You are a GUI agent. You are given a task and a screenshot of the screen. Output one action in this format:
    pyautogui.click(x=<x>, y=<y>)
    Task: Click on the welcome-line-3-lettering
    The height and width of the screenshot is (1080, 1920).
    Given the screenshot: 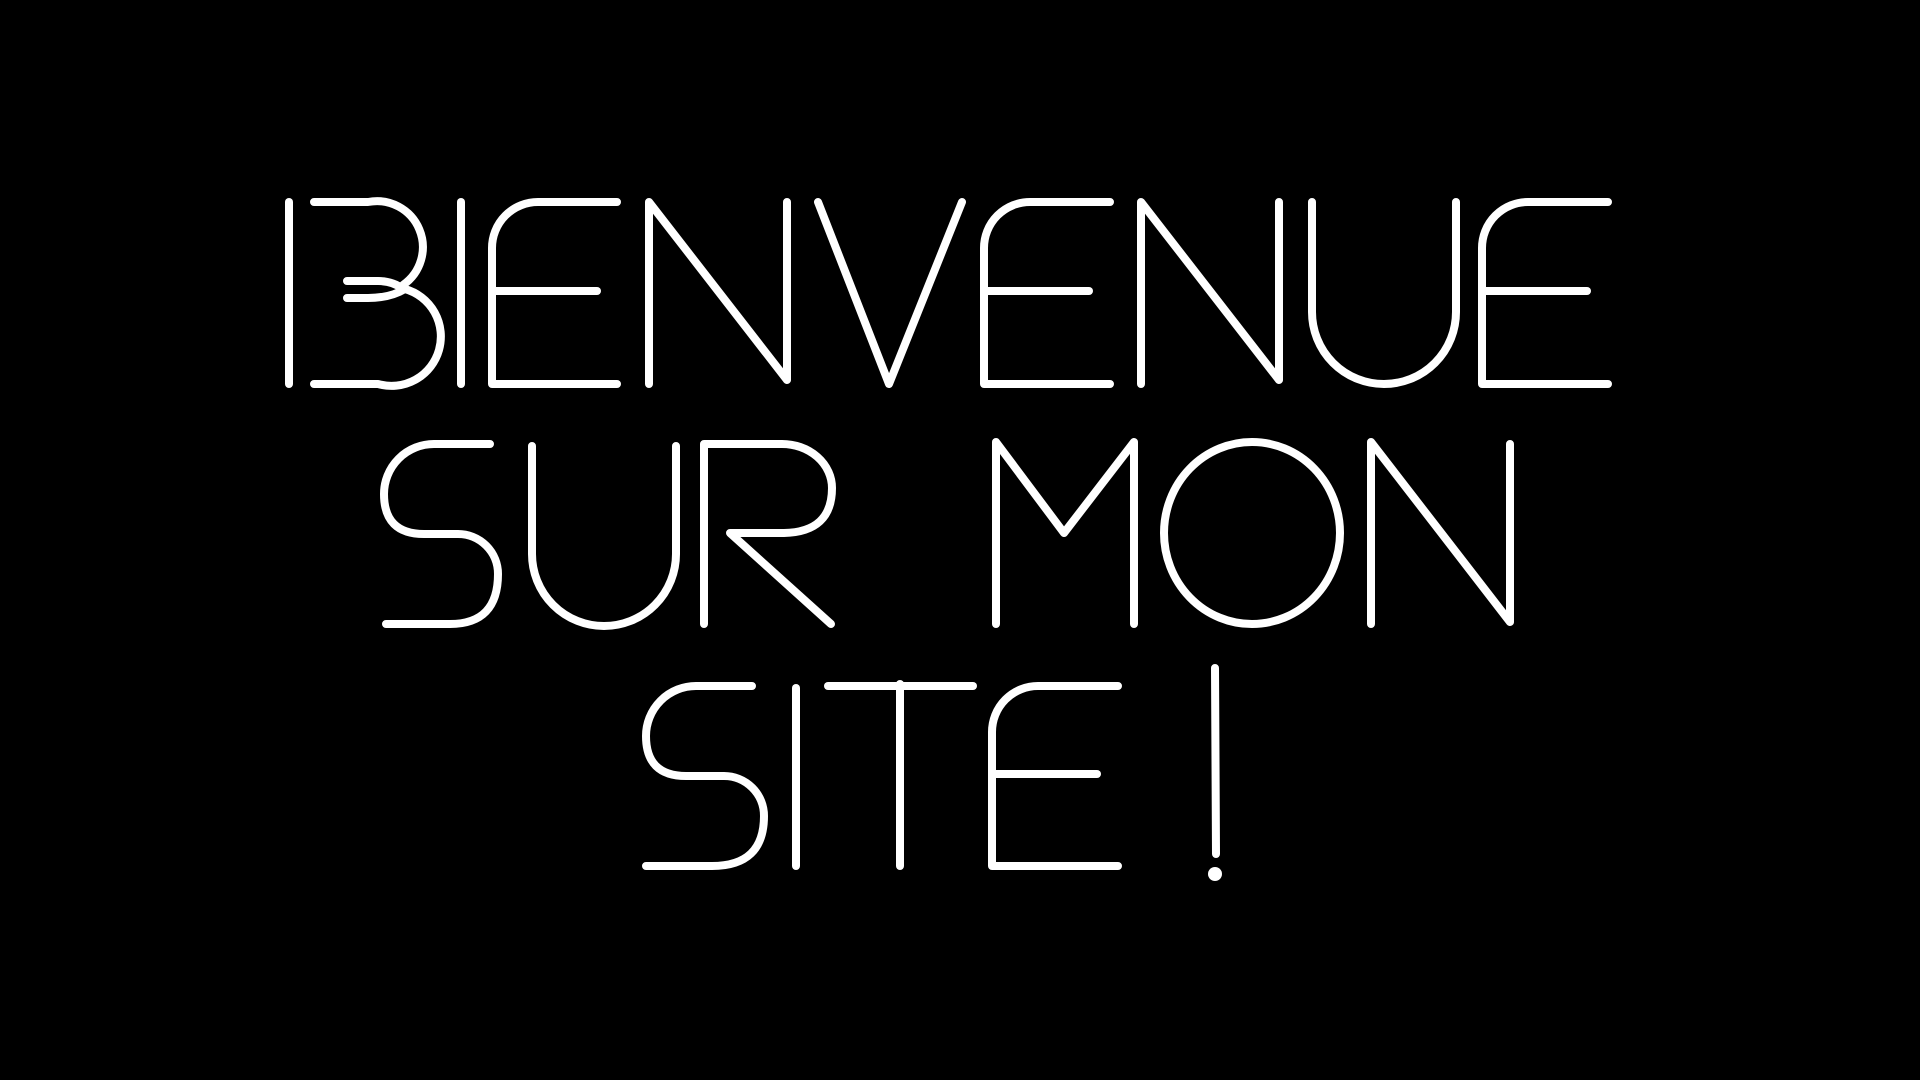 What is the action you would take?
    pyautogui.click(x=932, y=772)
    